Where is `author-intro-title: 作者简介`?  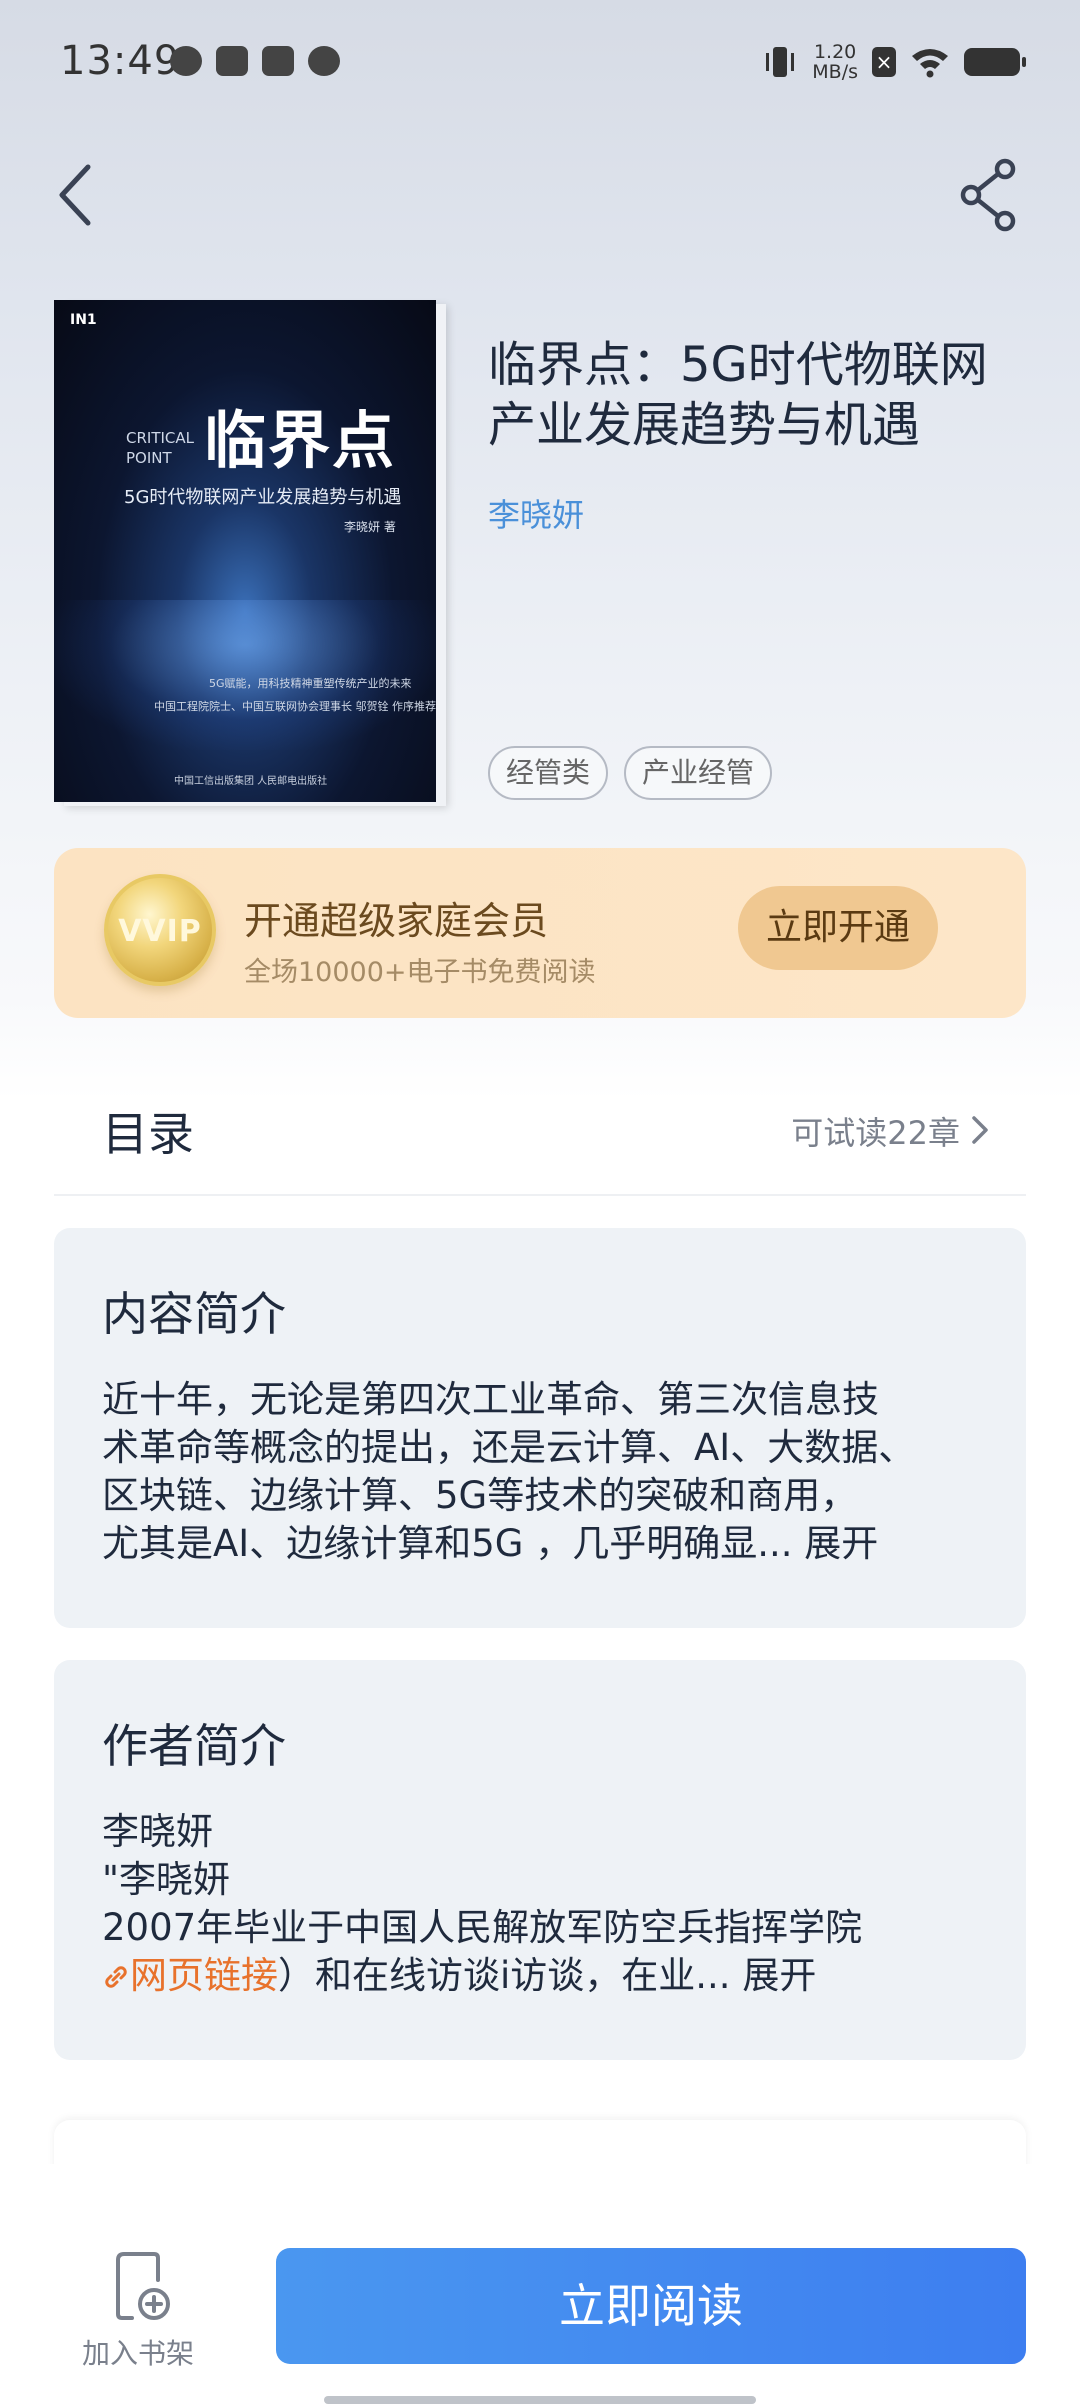
author-intro-title: 作者简介 is located at coordinates (194, 1746).